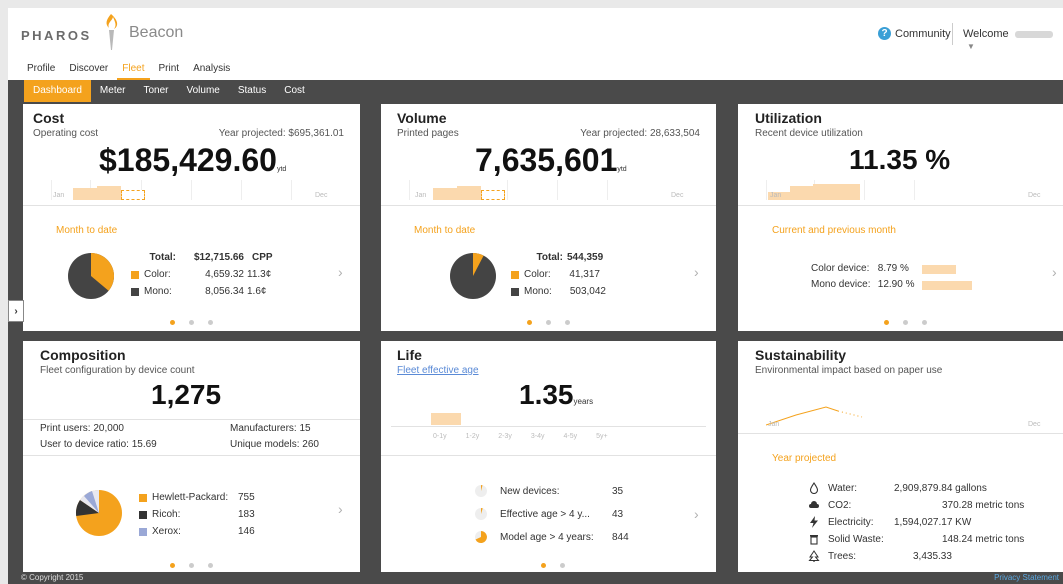 The image size is (1063, 584). Describe the element at coordinates (481, 514) in the screenshot. I see `mini-pie-icon` at that location.